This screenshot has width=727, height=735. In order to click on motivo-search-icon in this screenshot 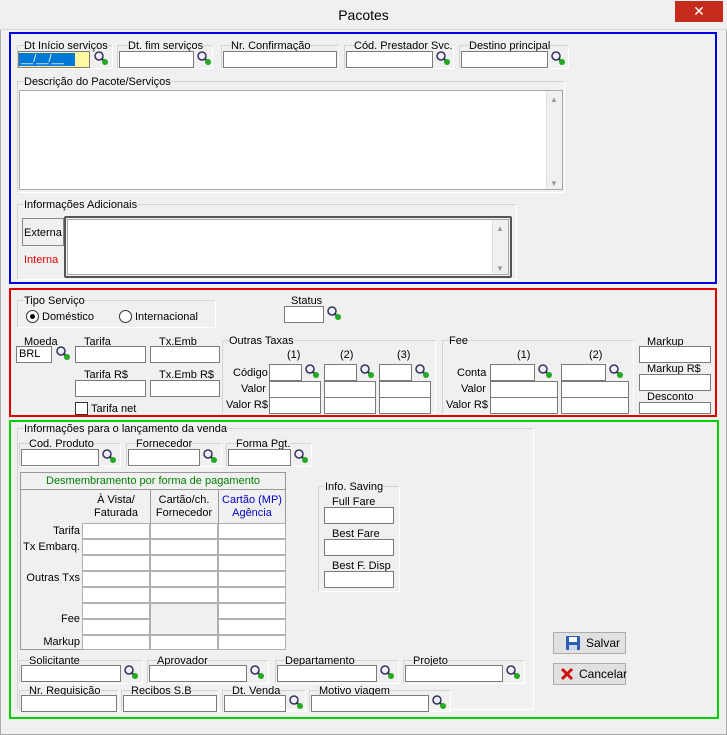, I will do `click(439, 702)`.